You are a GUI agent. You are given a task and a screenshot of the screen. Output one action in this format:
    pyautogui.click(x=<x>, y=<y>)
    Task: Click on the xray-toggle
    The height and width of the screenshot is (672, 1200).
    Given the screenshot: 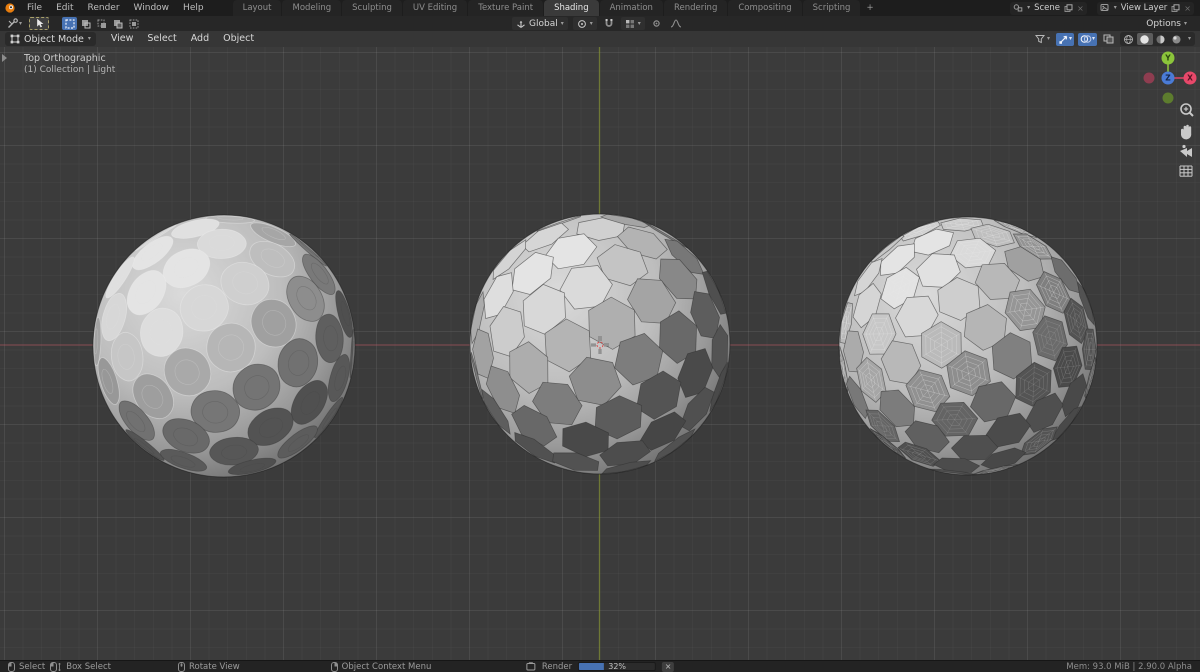 What is the action you would take?
    pyautogui.click(x=1108, y=39)
    